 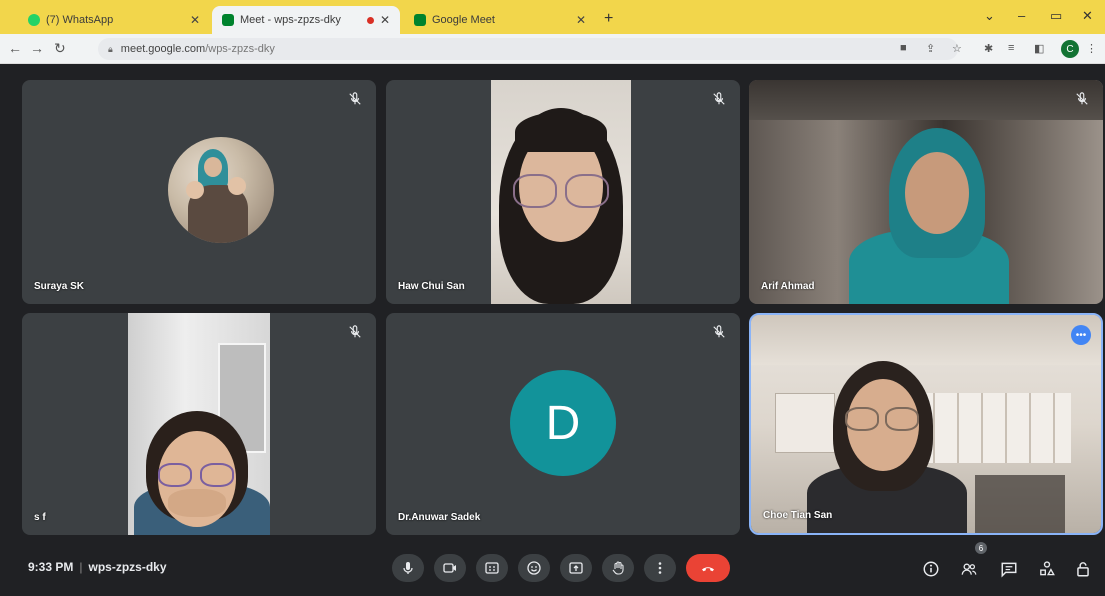 I want to click on more-options-dots-icon: •••, so click(x=1081, y=335).